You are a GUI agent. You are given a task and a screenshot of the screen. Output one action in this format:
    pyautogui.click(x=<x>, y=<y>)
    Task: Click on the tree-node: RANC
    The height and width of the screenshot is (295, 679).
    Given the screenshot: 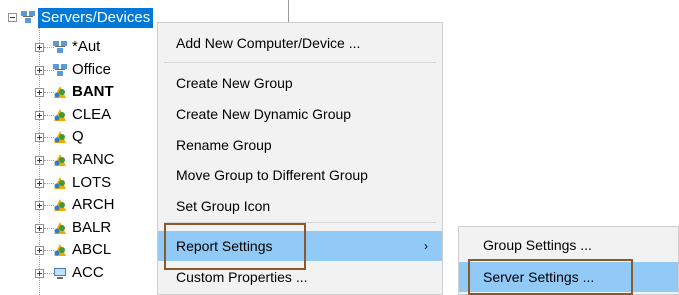 What is the action you would take?
    pyautogui.click(x=80, y=160)
    